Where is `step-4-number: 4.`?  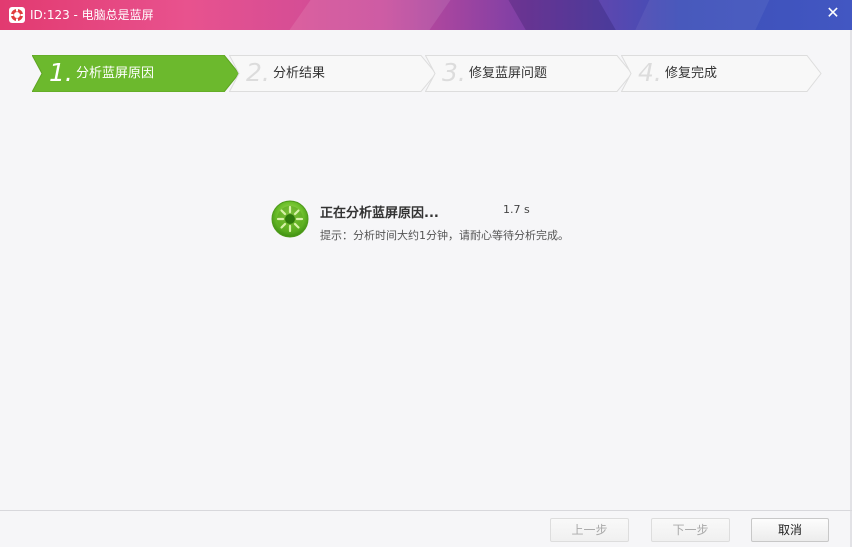 step-4-number: 4. is located at coordinates (650, 72).